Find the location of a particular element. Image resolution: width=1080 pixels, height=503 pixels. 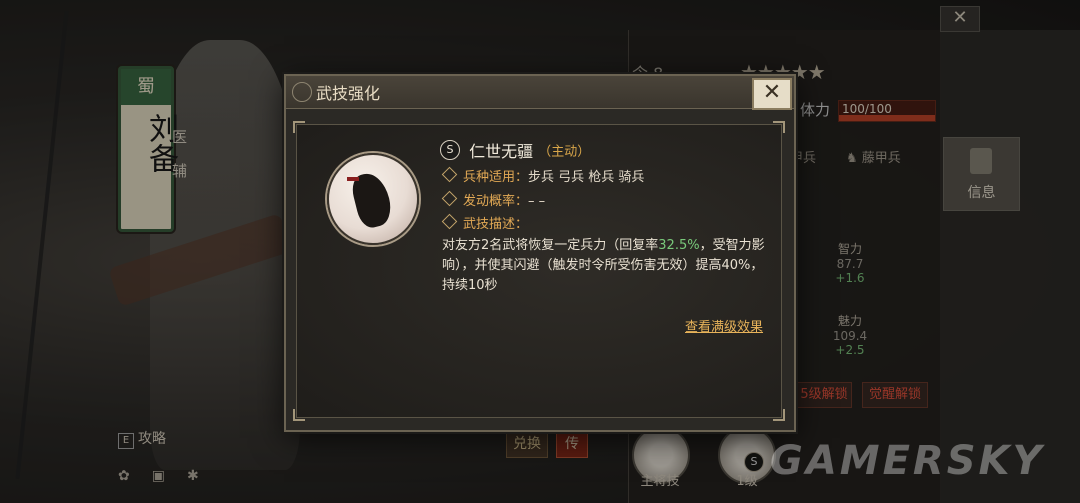

troop-type-value: 步兵 弓兵 枪兵 骑兵 is located at coordinates (586, 177).